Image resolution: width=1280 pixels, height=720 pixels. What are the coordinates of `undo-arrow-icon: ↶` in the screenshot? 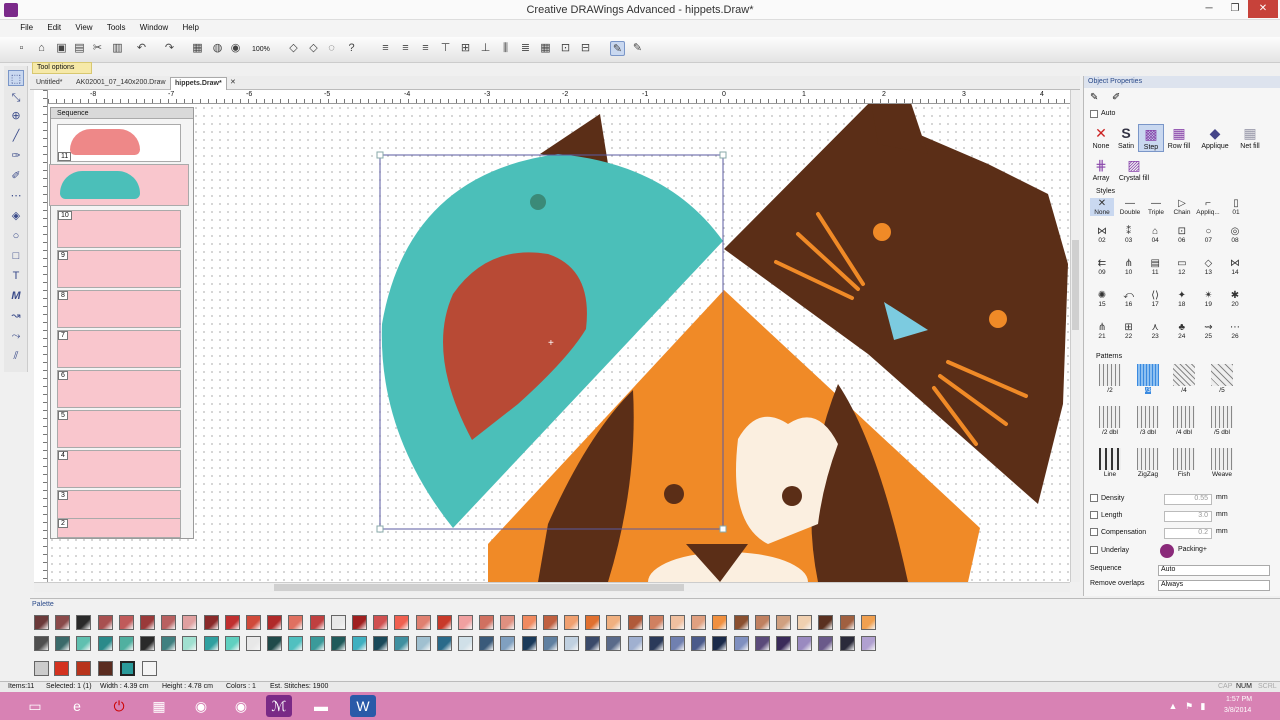 It's located at (141, 48).